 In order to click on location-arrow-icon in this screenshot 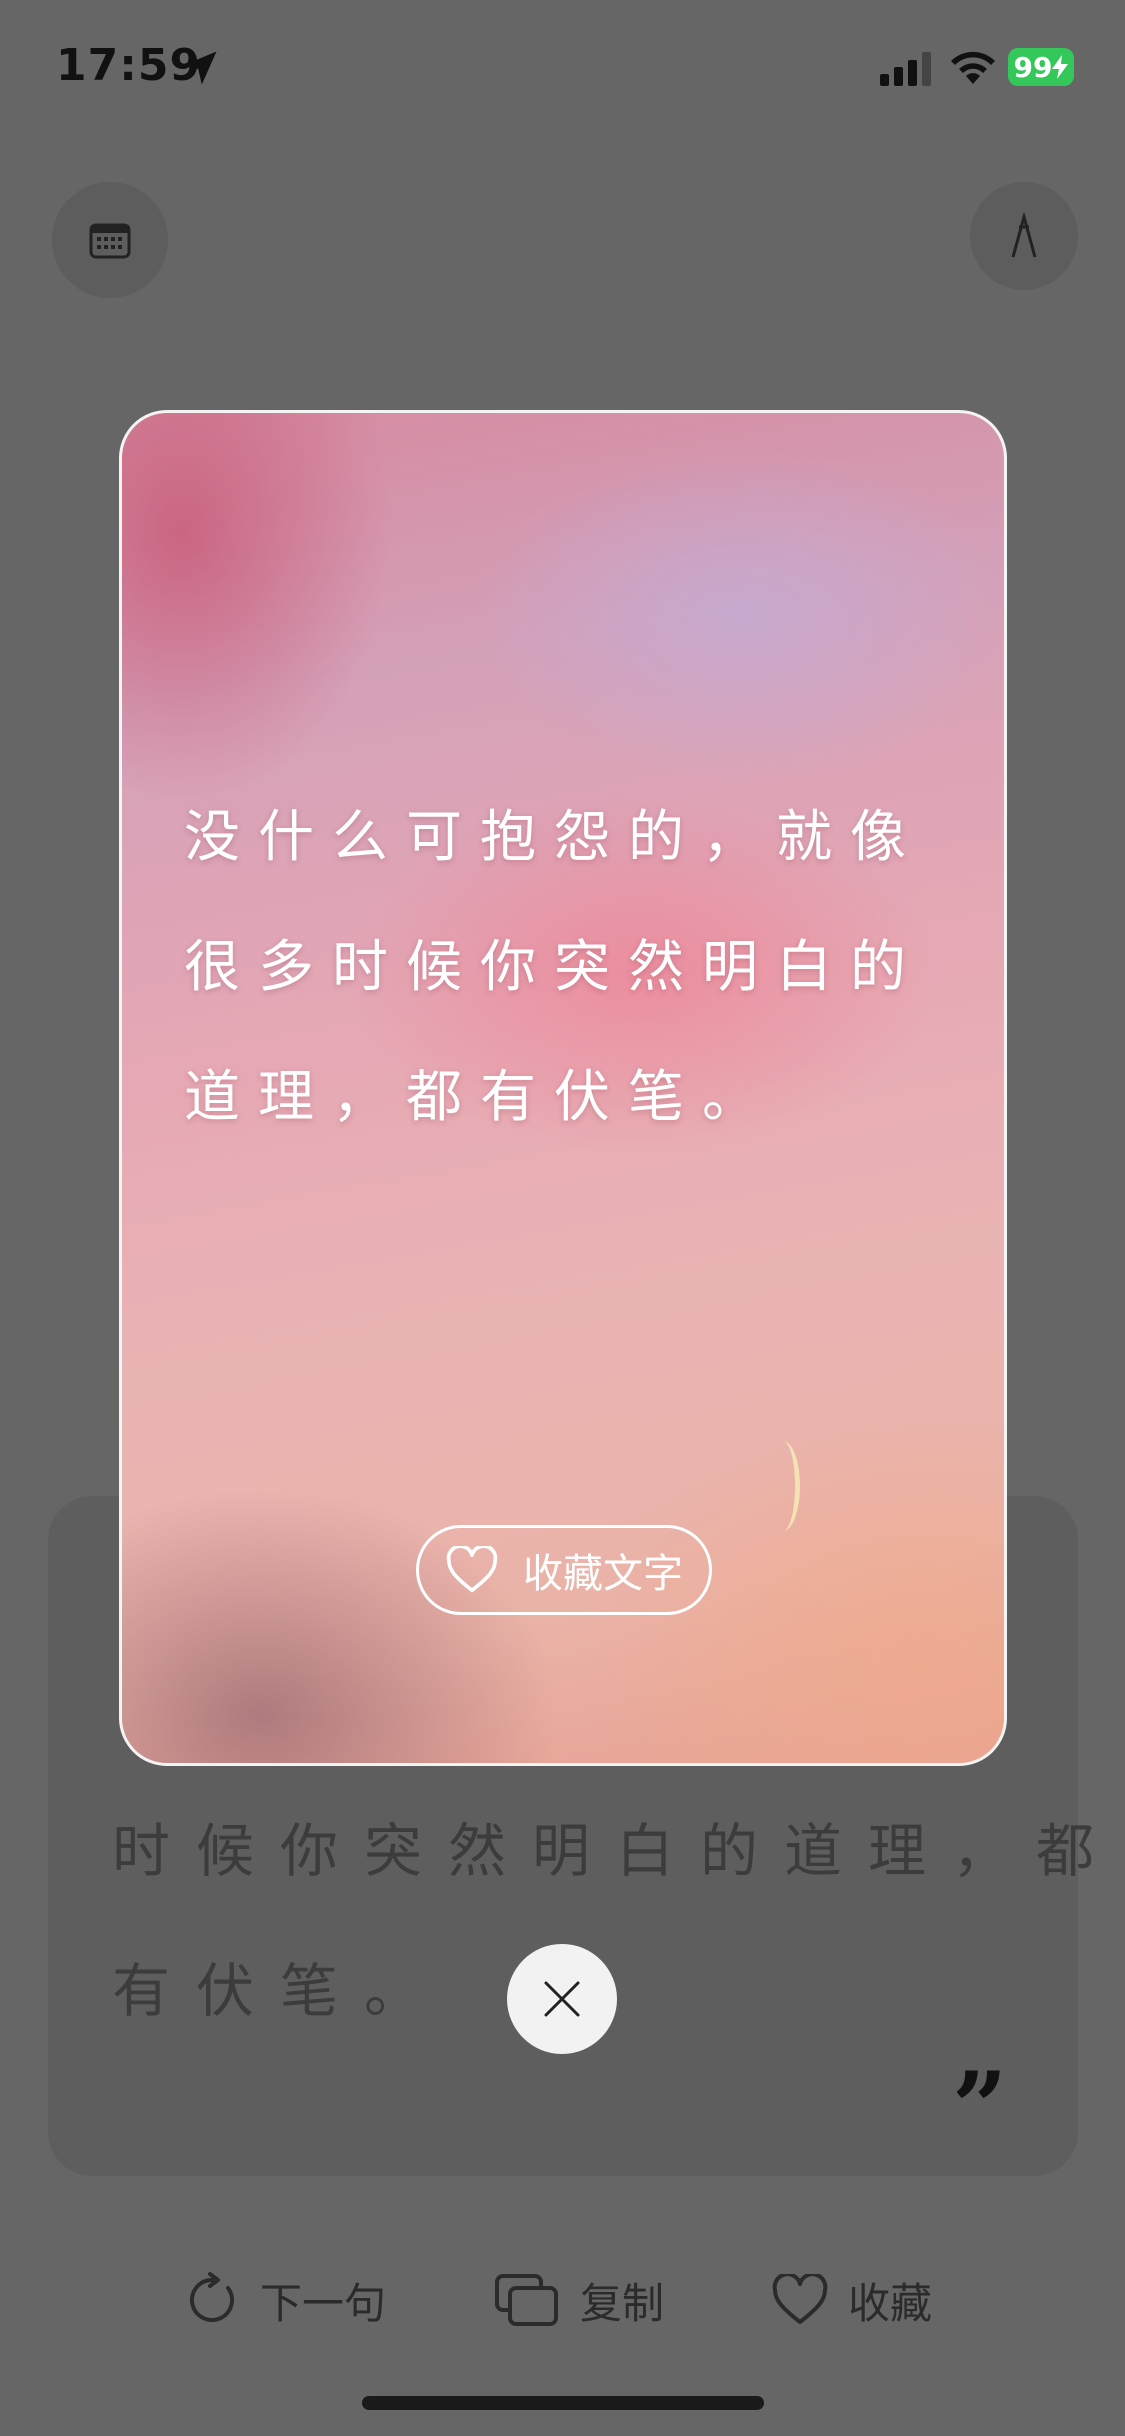, I will do `click(200, 68)`.